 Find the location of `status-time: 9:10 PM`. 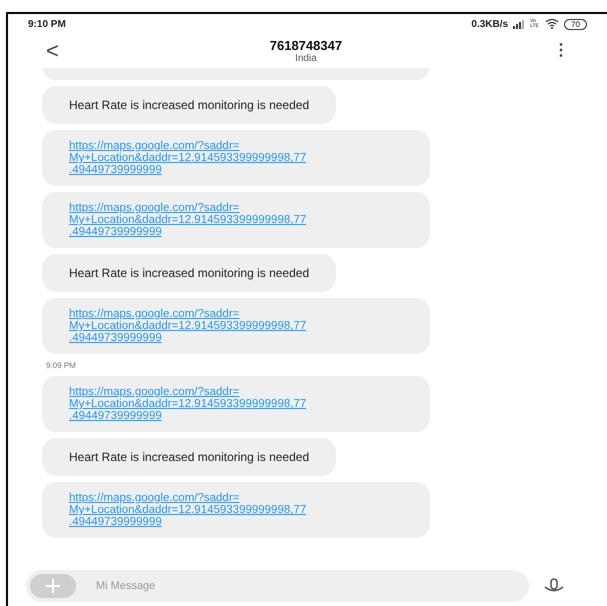

status-time: 9:10 PM is located at coordinates (47, 25).